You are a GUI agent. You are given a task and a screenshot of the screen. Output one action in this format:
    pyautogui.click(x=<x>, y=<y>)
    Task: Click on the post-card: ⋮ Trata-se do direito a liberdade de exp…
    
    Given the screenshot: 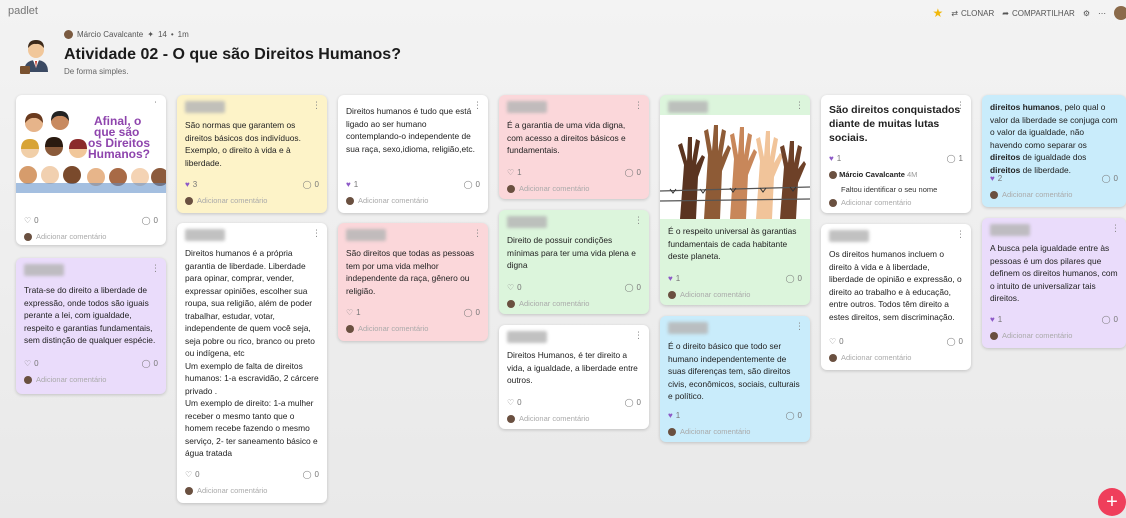 What is the action you would take?
    pyautogui.click(x=91, y=326)
    